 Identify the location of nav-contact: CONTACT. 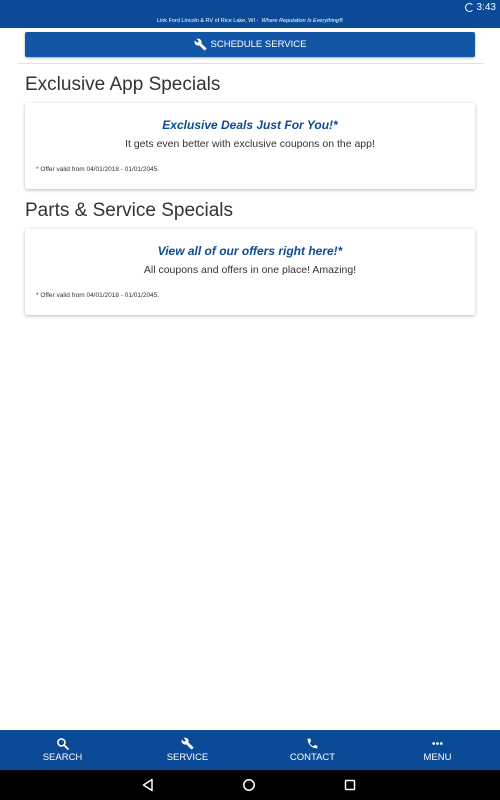
(312, 750).